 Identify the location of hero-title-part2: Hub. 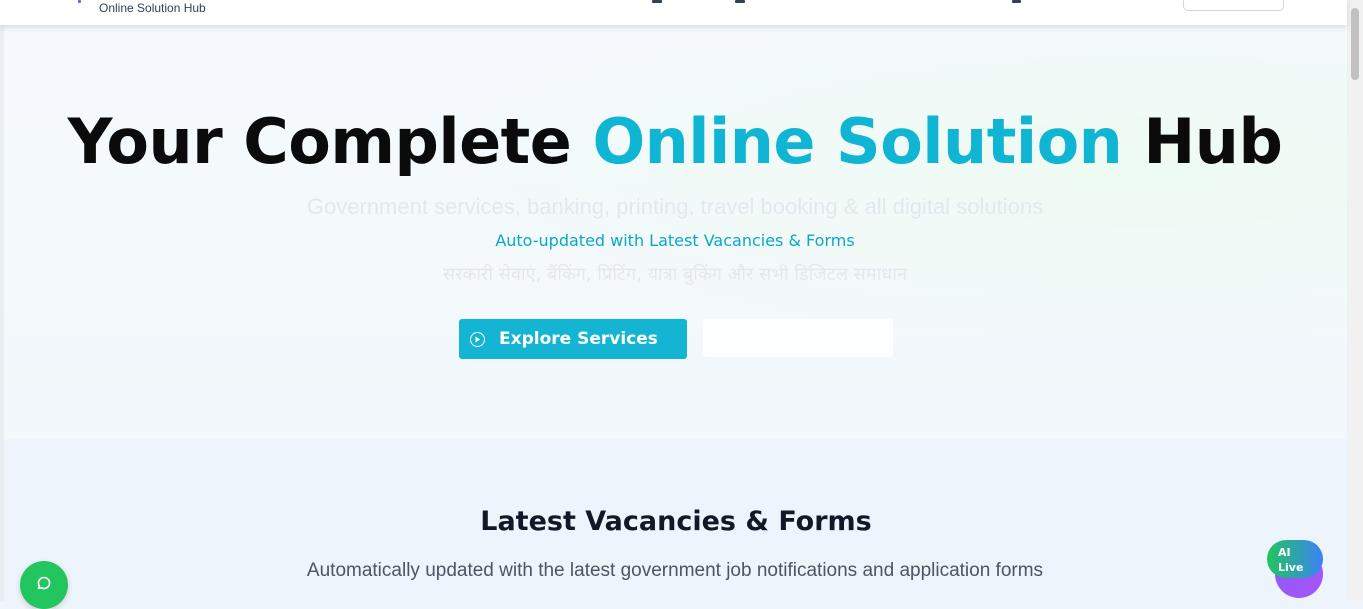
(1202, 141).